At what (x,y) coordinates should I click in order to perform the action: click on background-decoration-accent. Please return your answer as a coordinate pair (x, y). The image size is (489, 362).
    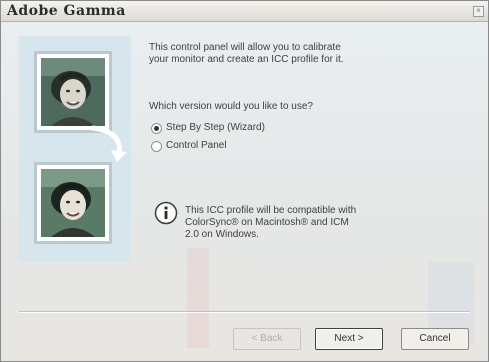
    Looking at the image, I should click on (198, 298).